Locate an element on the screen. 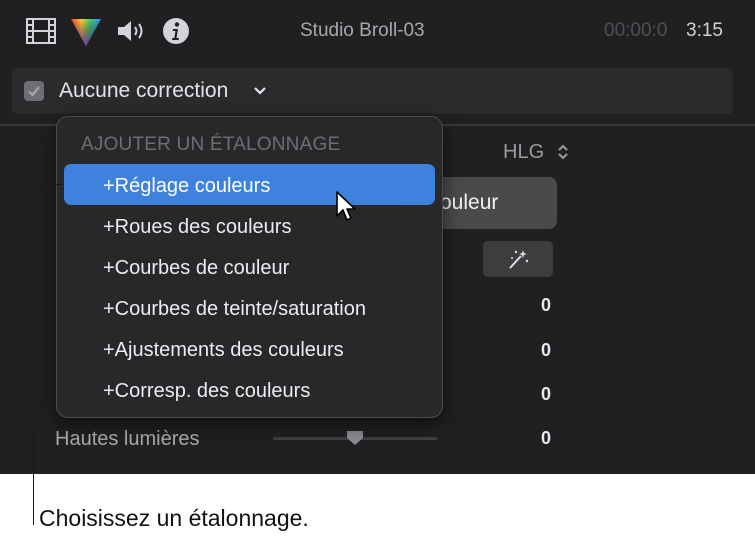  color-inspector-icon is located at coordinates (86, 32).